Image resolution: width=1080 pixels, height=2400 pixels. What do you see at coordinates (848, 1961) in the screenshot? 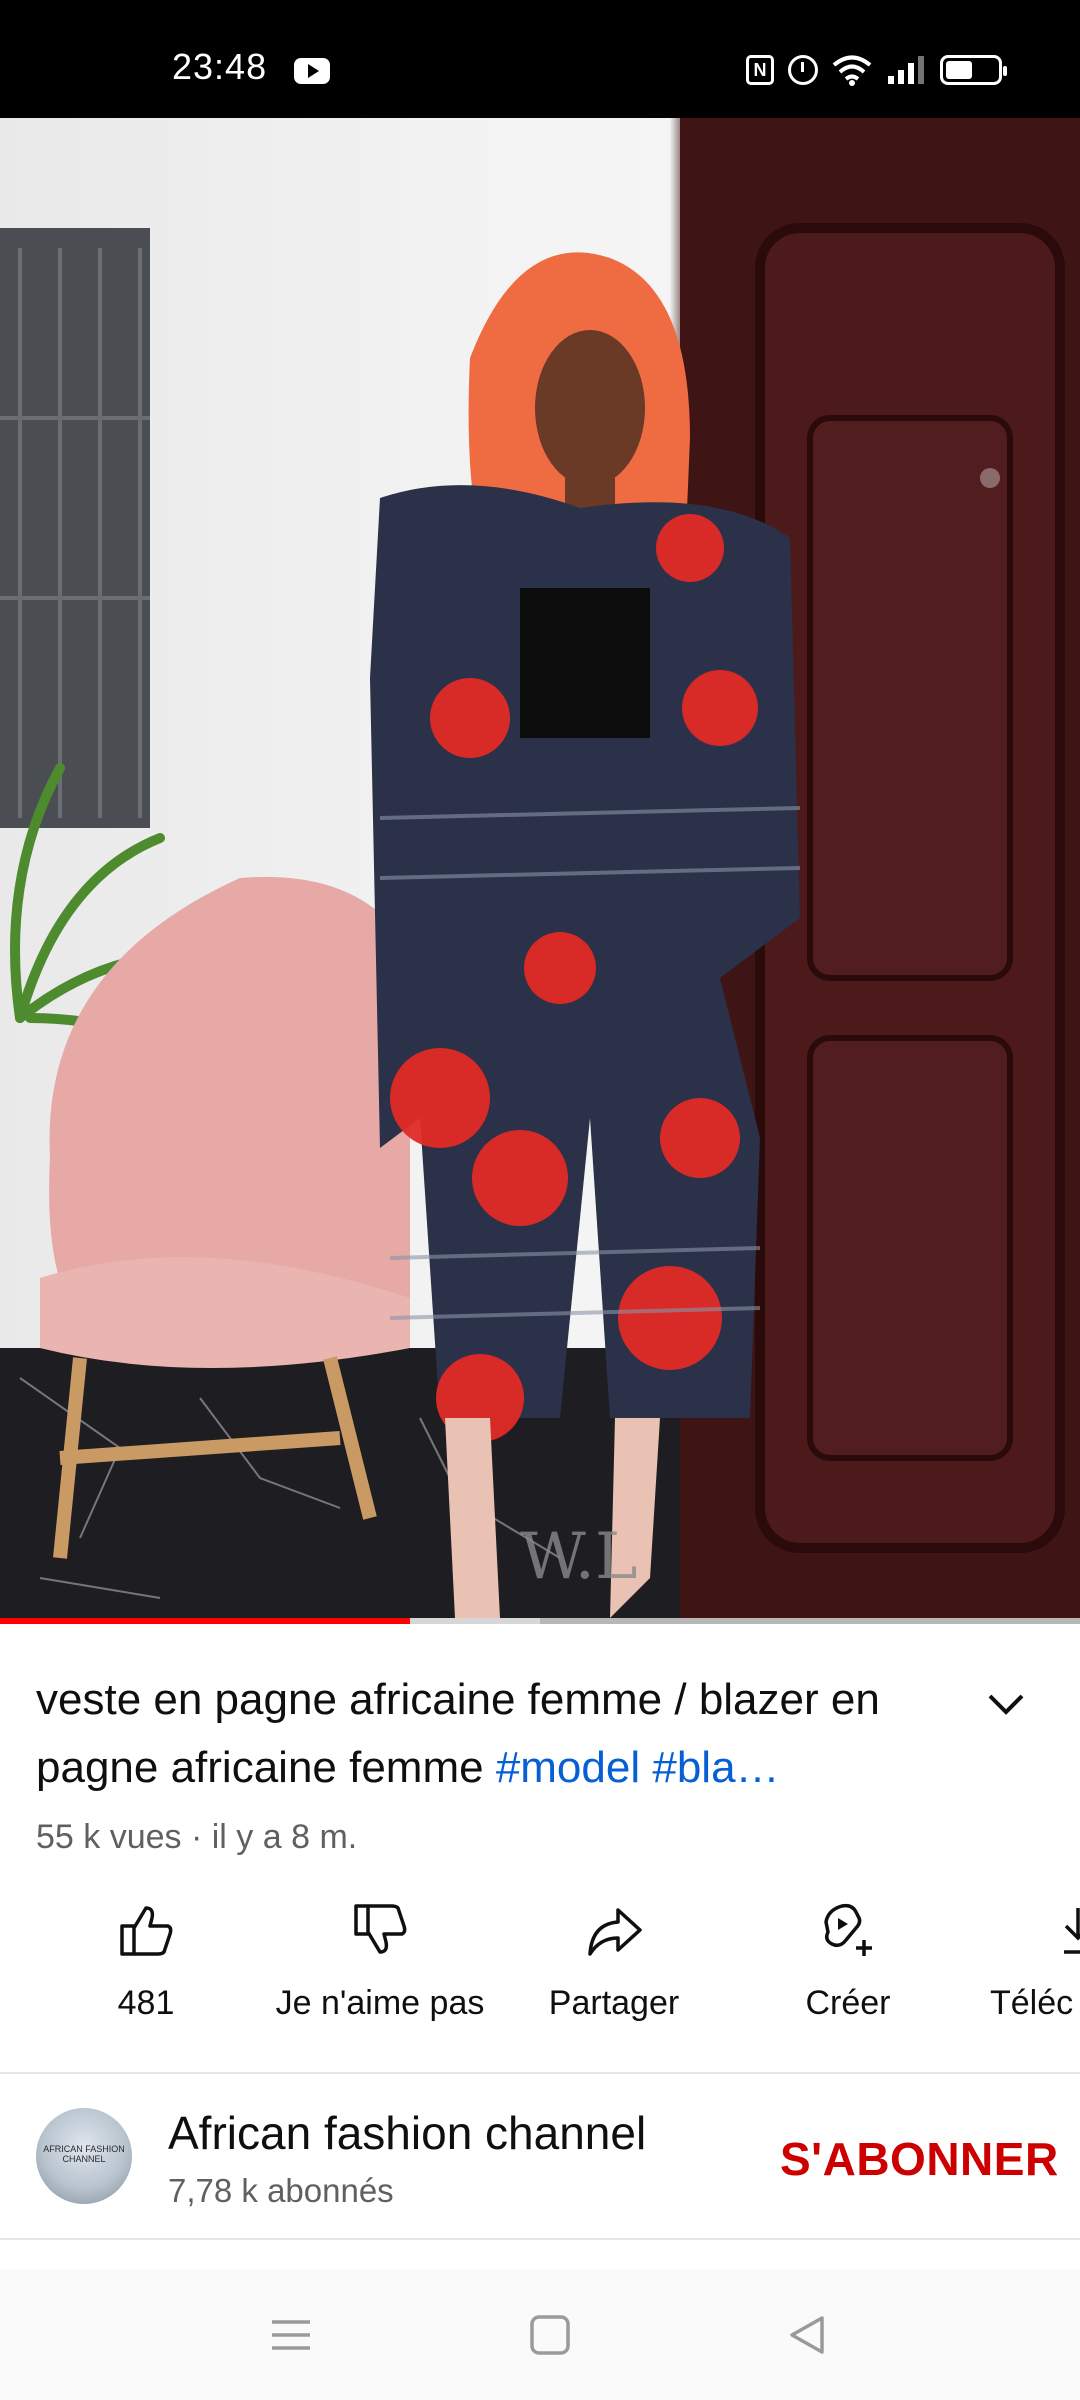
I see `create-button: Créer` at bounding box center [848, 1961].